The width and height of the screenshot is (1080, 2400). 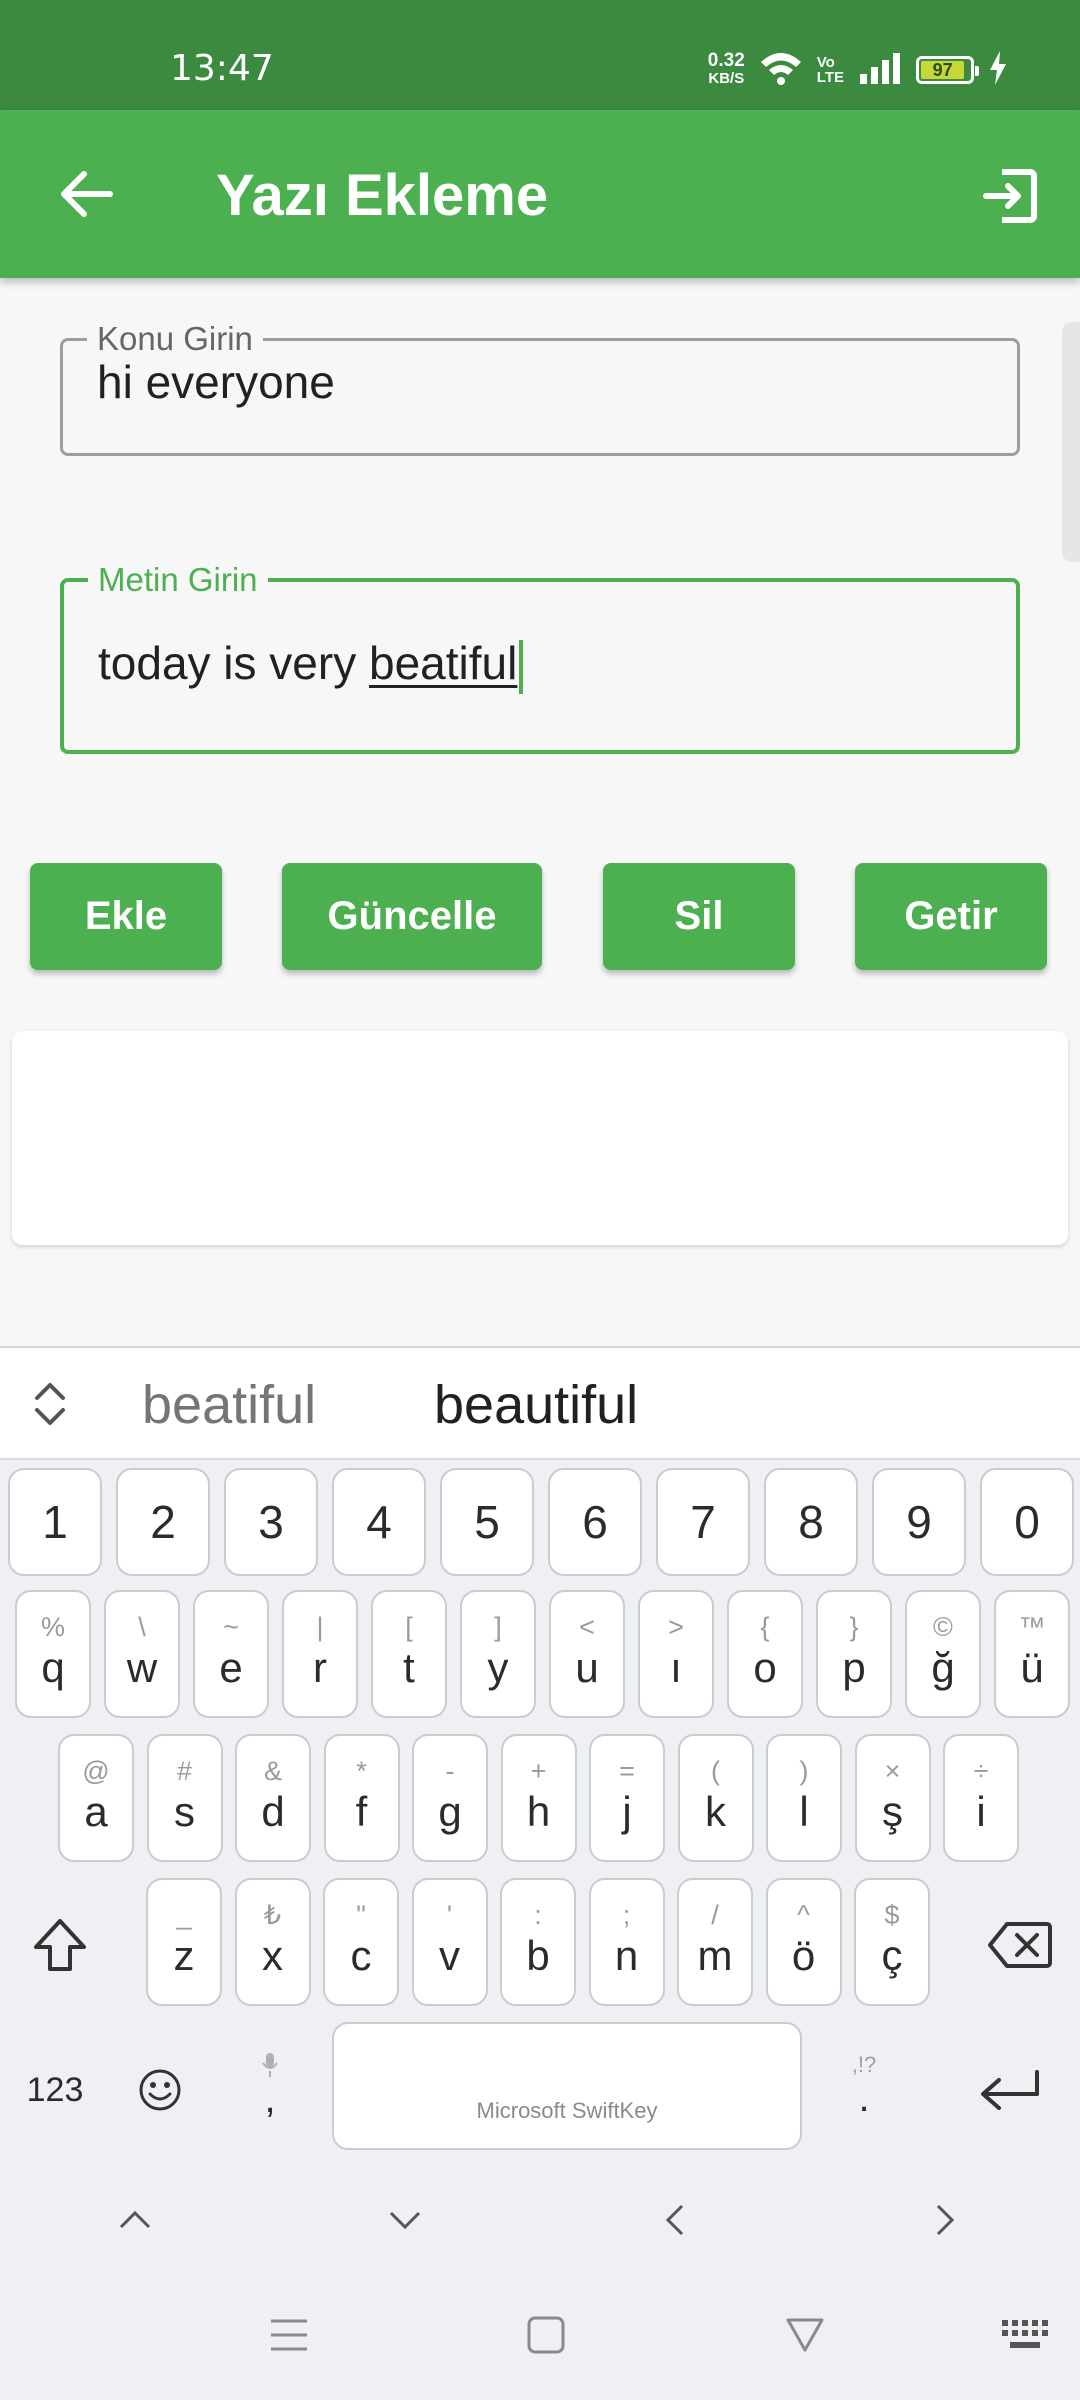 I want to click on key-primary-label: y, so click(x=498, y=1667).